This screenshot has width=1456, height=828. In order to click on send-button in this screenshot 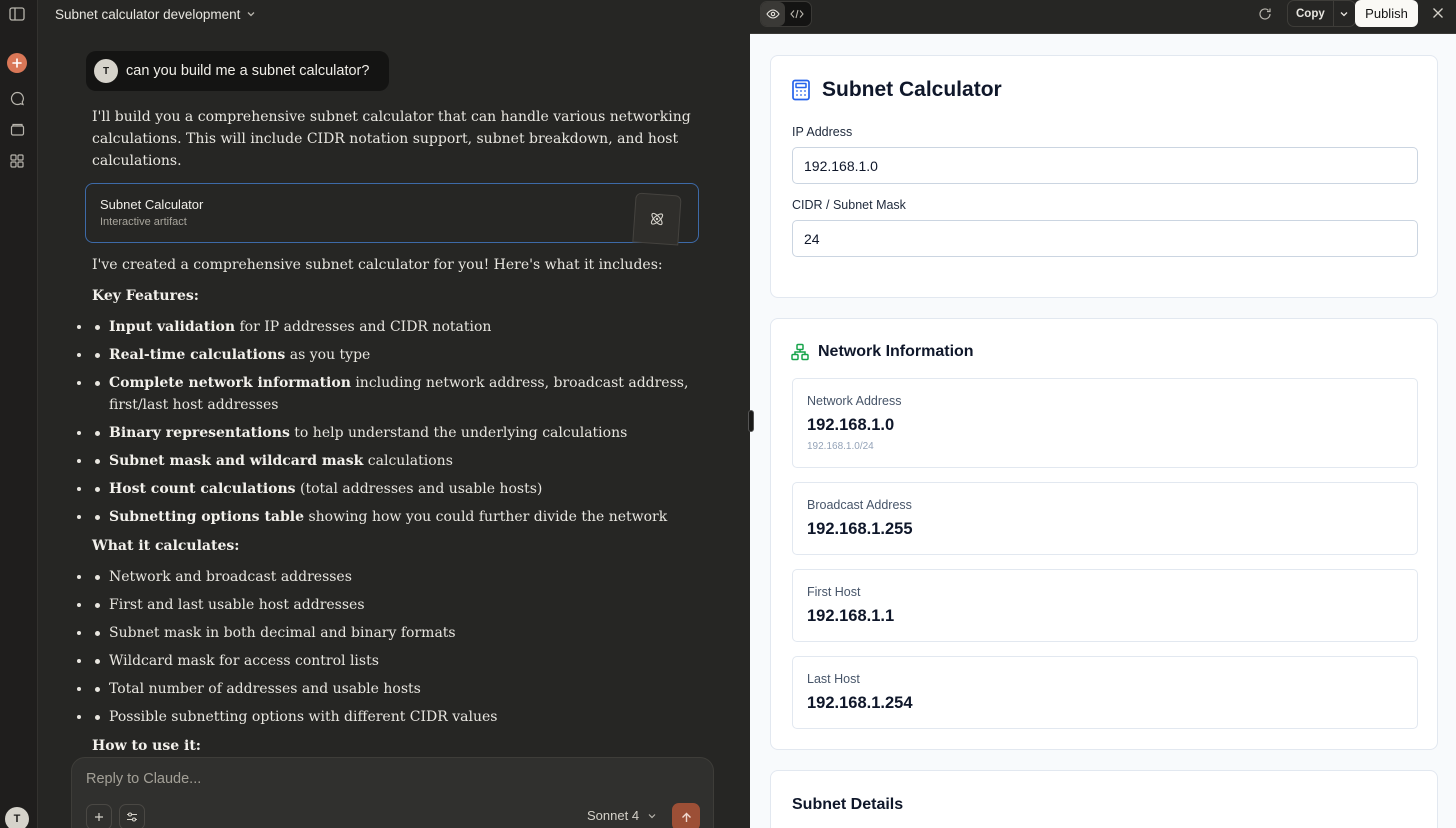, I will do `click(686, 815)`.